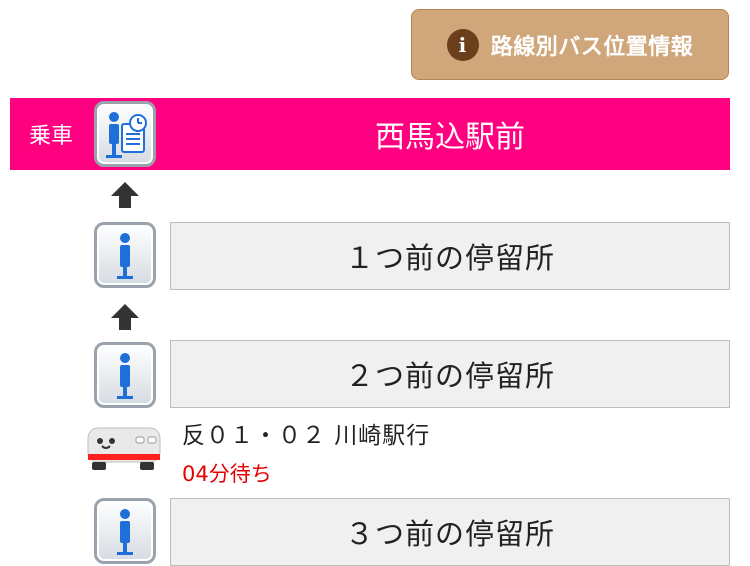 This screenshot has width=750, height=566. Describe the element at coordinates (306, 436) in the screenshot. I see `bus-route-destination: 反０１・０２ 川崎駅行` at that location.